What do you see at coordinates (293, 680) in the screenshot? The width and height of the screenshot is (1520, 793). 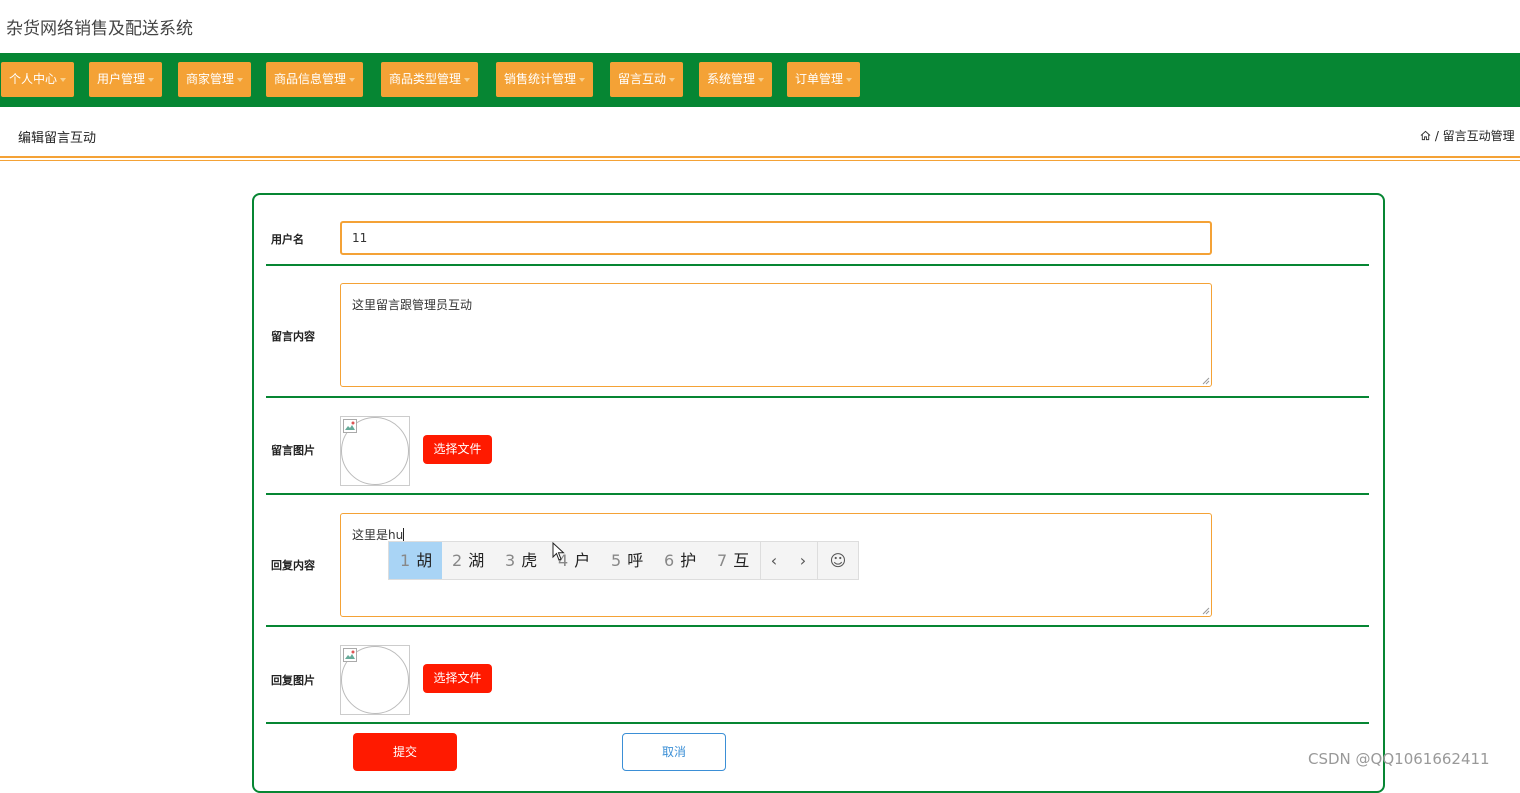 I see `reply-image-label: 回复图片` at bounding box center [293, 680].